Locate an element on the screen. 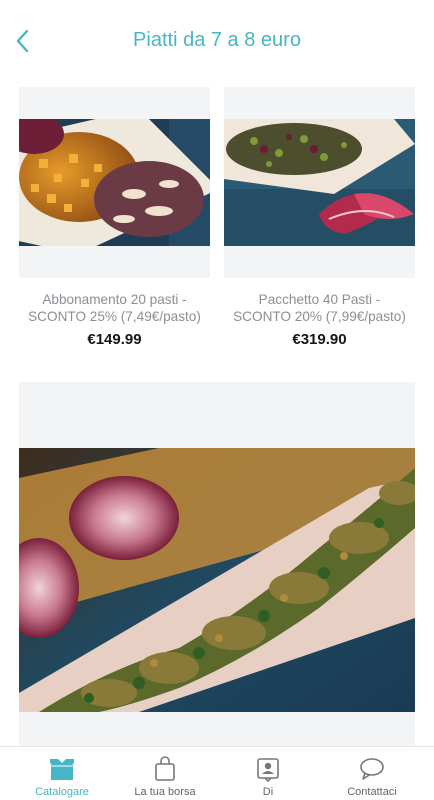  tab-label: La tua borsa is located at coordinates (165, 792).